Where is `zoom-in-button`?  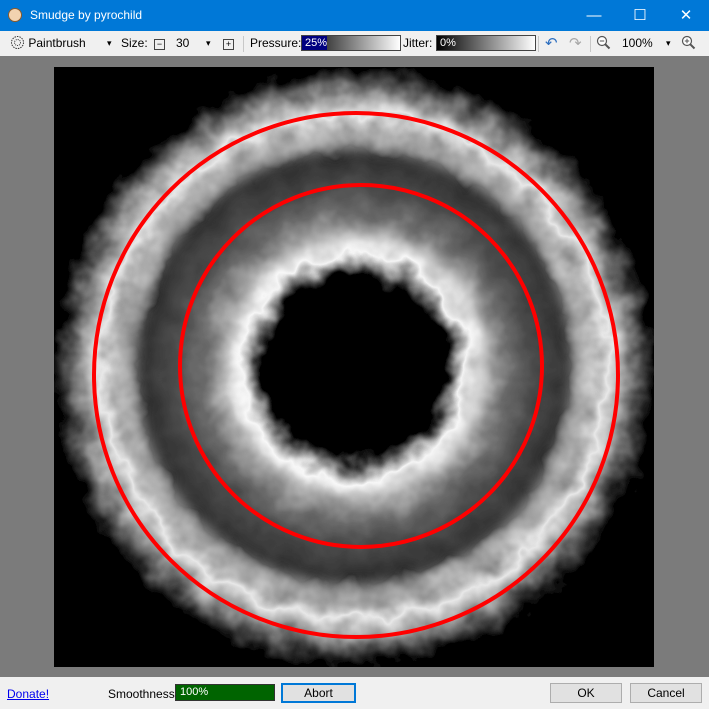 zoom-in-button is located at coordinates (688, 43).